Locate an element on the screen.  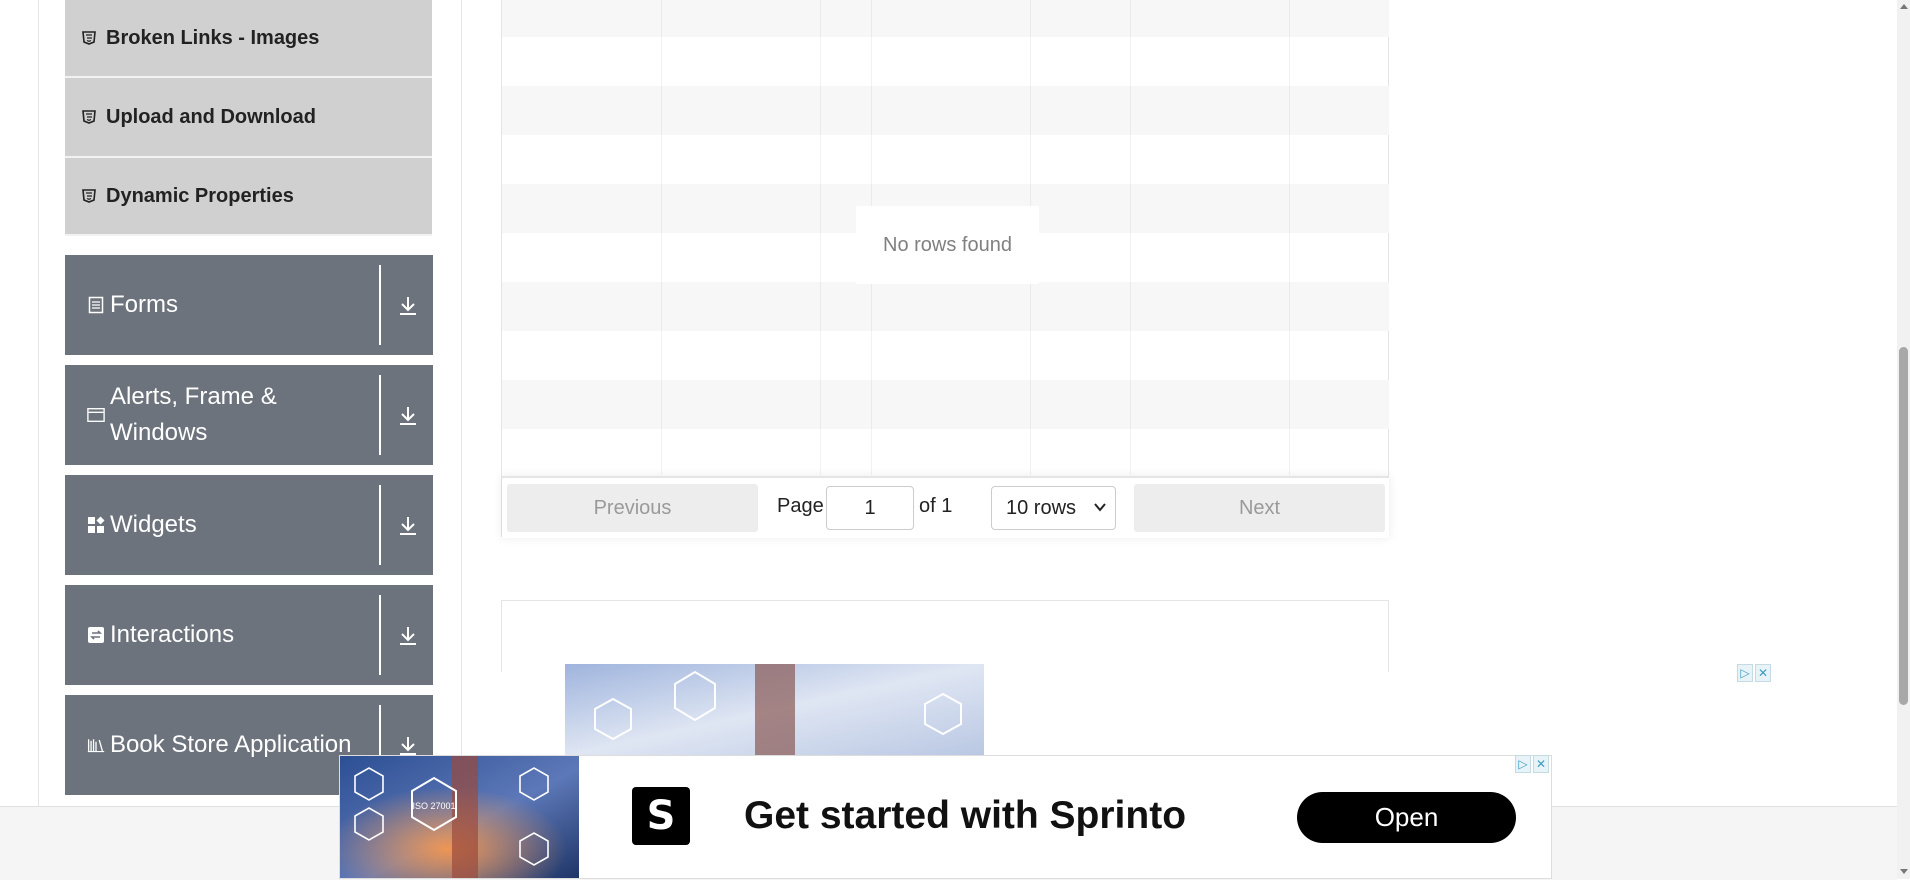
sidebar-group-alerts: Alerts, Frame & Windows is located at coordinates (249, 415).